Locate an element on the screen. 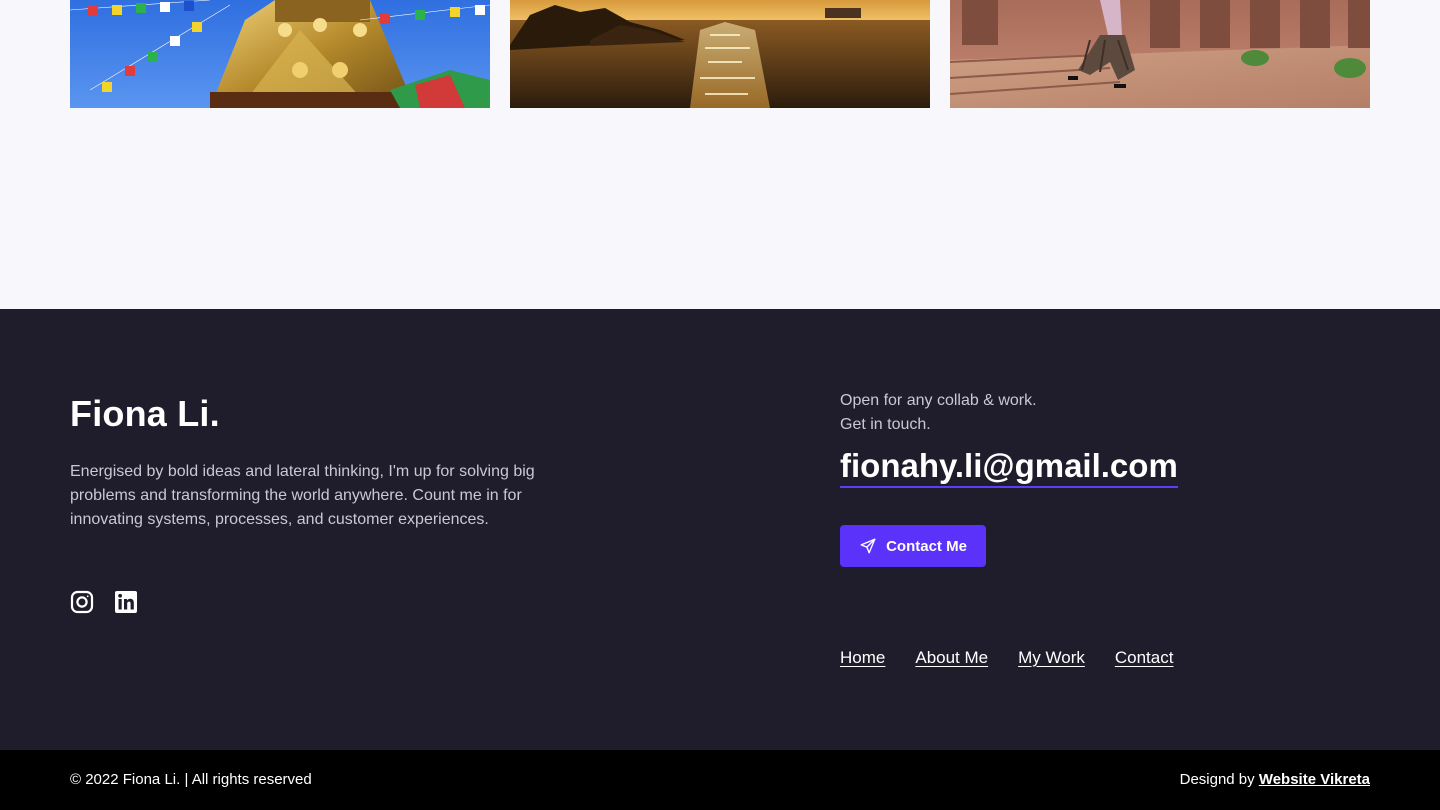 The image size is (1440, 810). temple-prayer-flags-photo is located at coordinates (280, 54).